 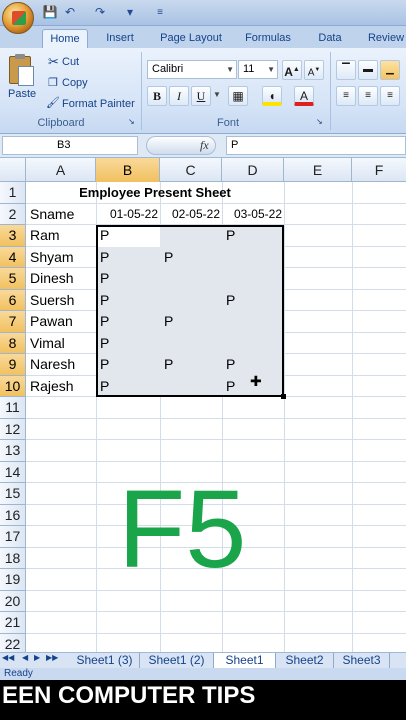 I want to click on employee-name-cell: Dinesh, so click(x=52, y=278).